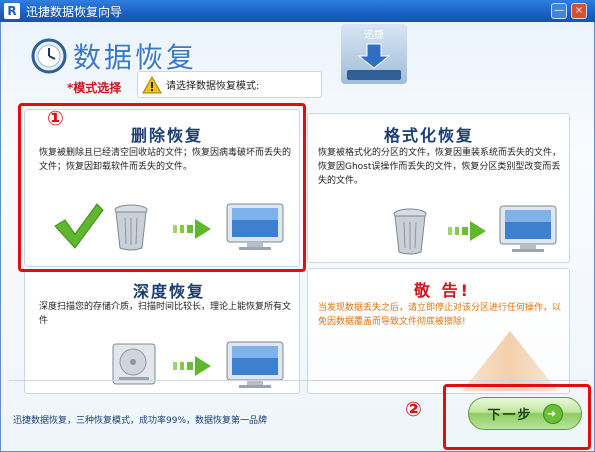 The image size is (595, 452). What do you see at coordinates (169, 291) in the screenshot?
I see `deep-recovery-title: 深度恢复` at bounding box center [169, 291].